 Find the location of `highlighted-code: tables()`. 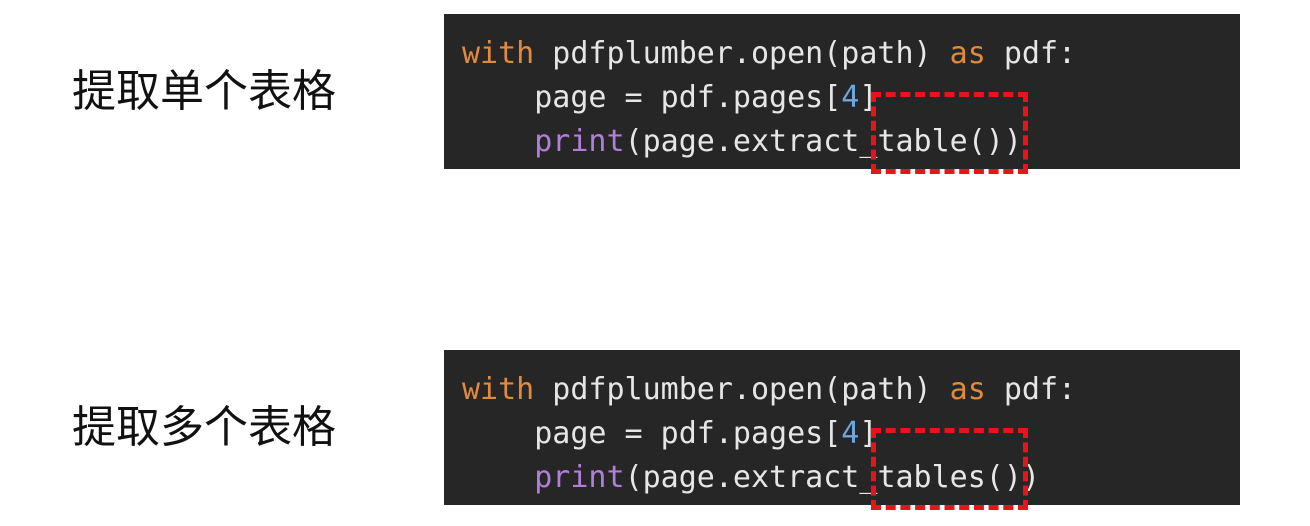

highlighted-code: tables() is located at coordinates (949, 469).